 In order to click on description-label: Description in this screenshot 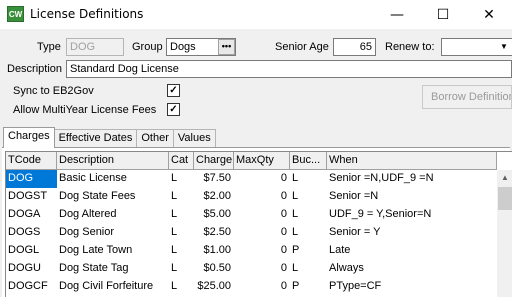, I will do `click(35, 69)`.